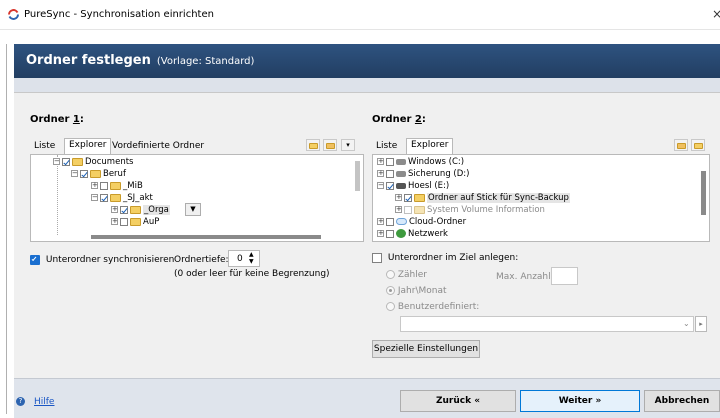  What do you see at coordinates (458, 401) in the screenshot?
I see `back-button: Zurück «` at bounding box center [458, 401].